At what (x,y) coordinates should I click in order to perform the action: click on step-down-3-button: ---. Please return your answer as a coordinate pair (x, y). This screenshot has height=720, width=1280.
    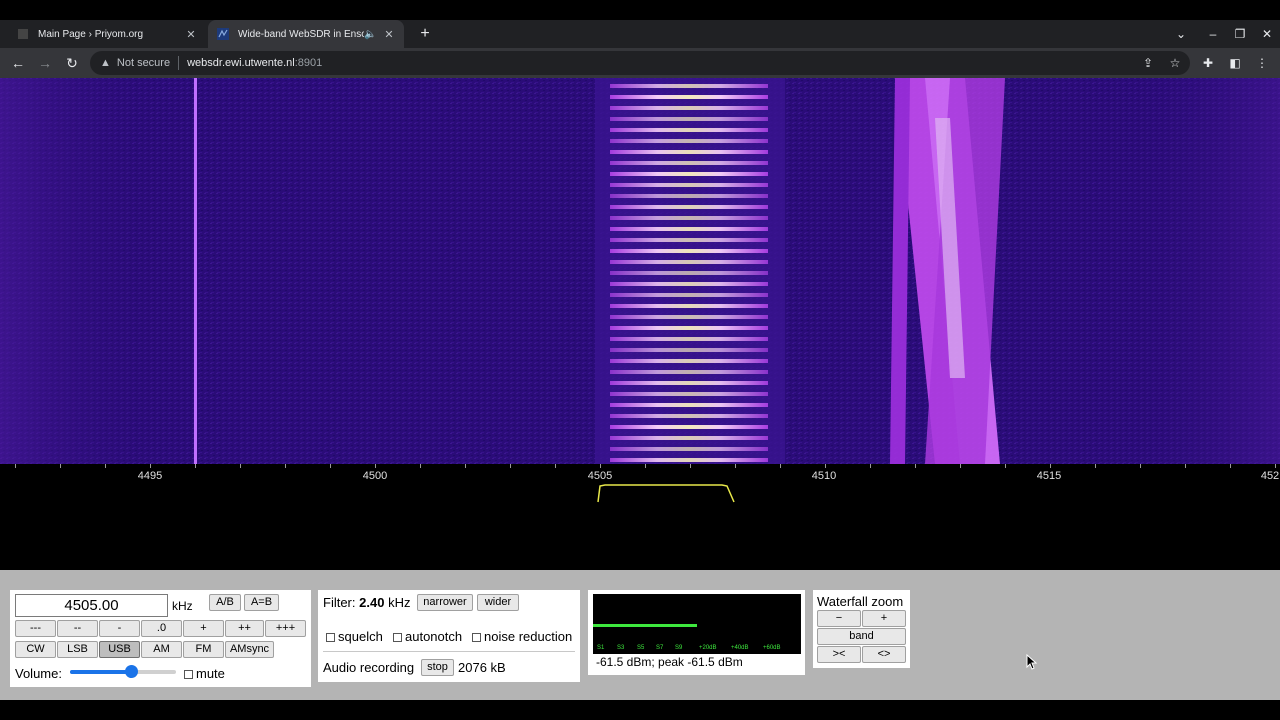
    Looking at the image, I should click on (35, 628).